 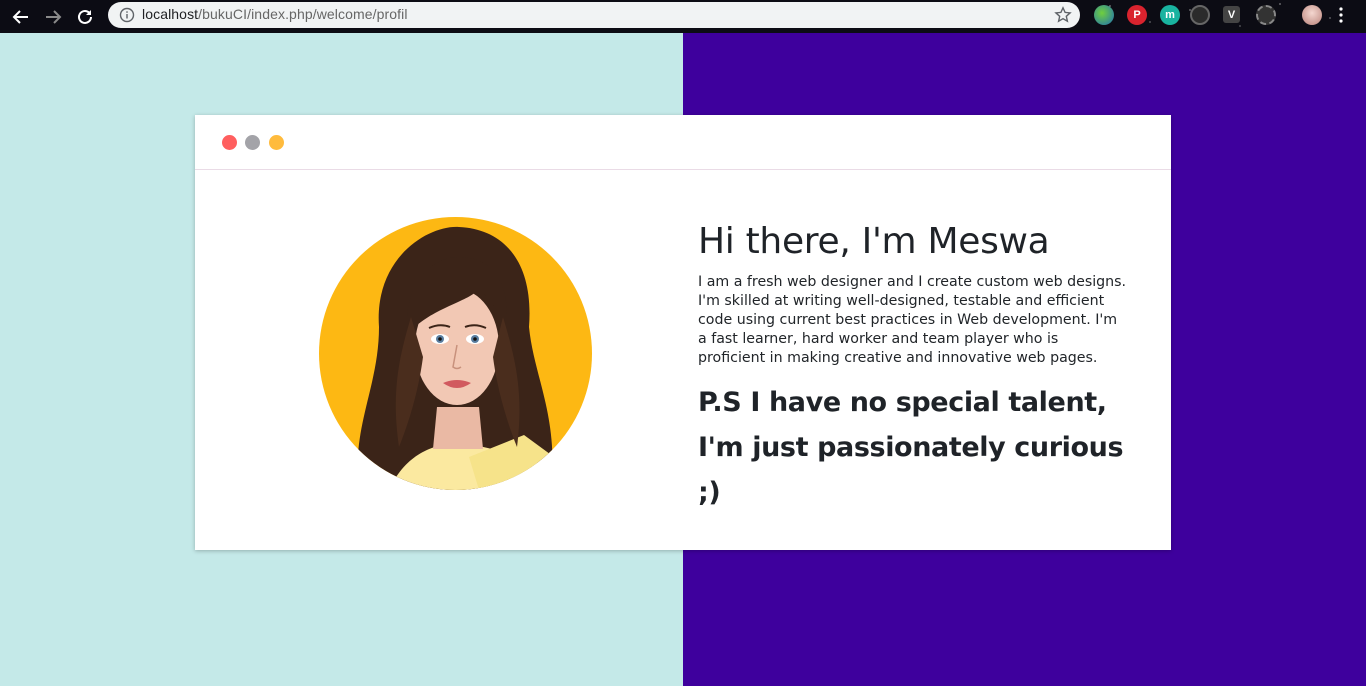 I want to click on forward-button, so click(x=53, y=17).